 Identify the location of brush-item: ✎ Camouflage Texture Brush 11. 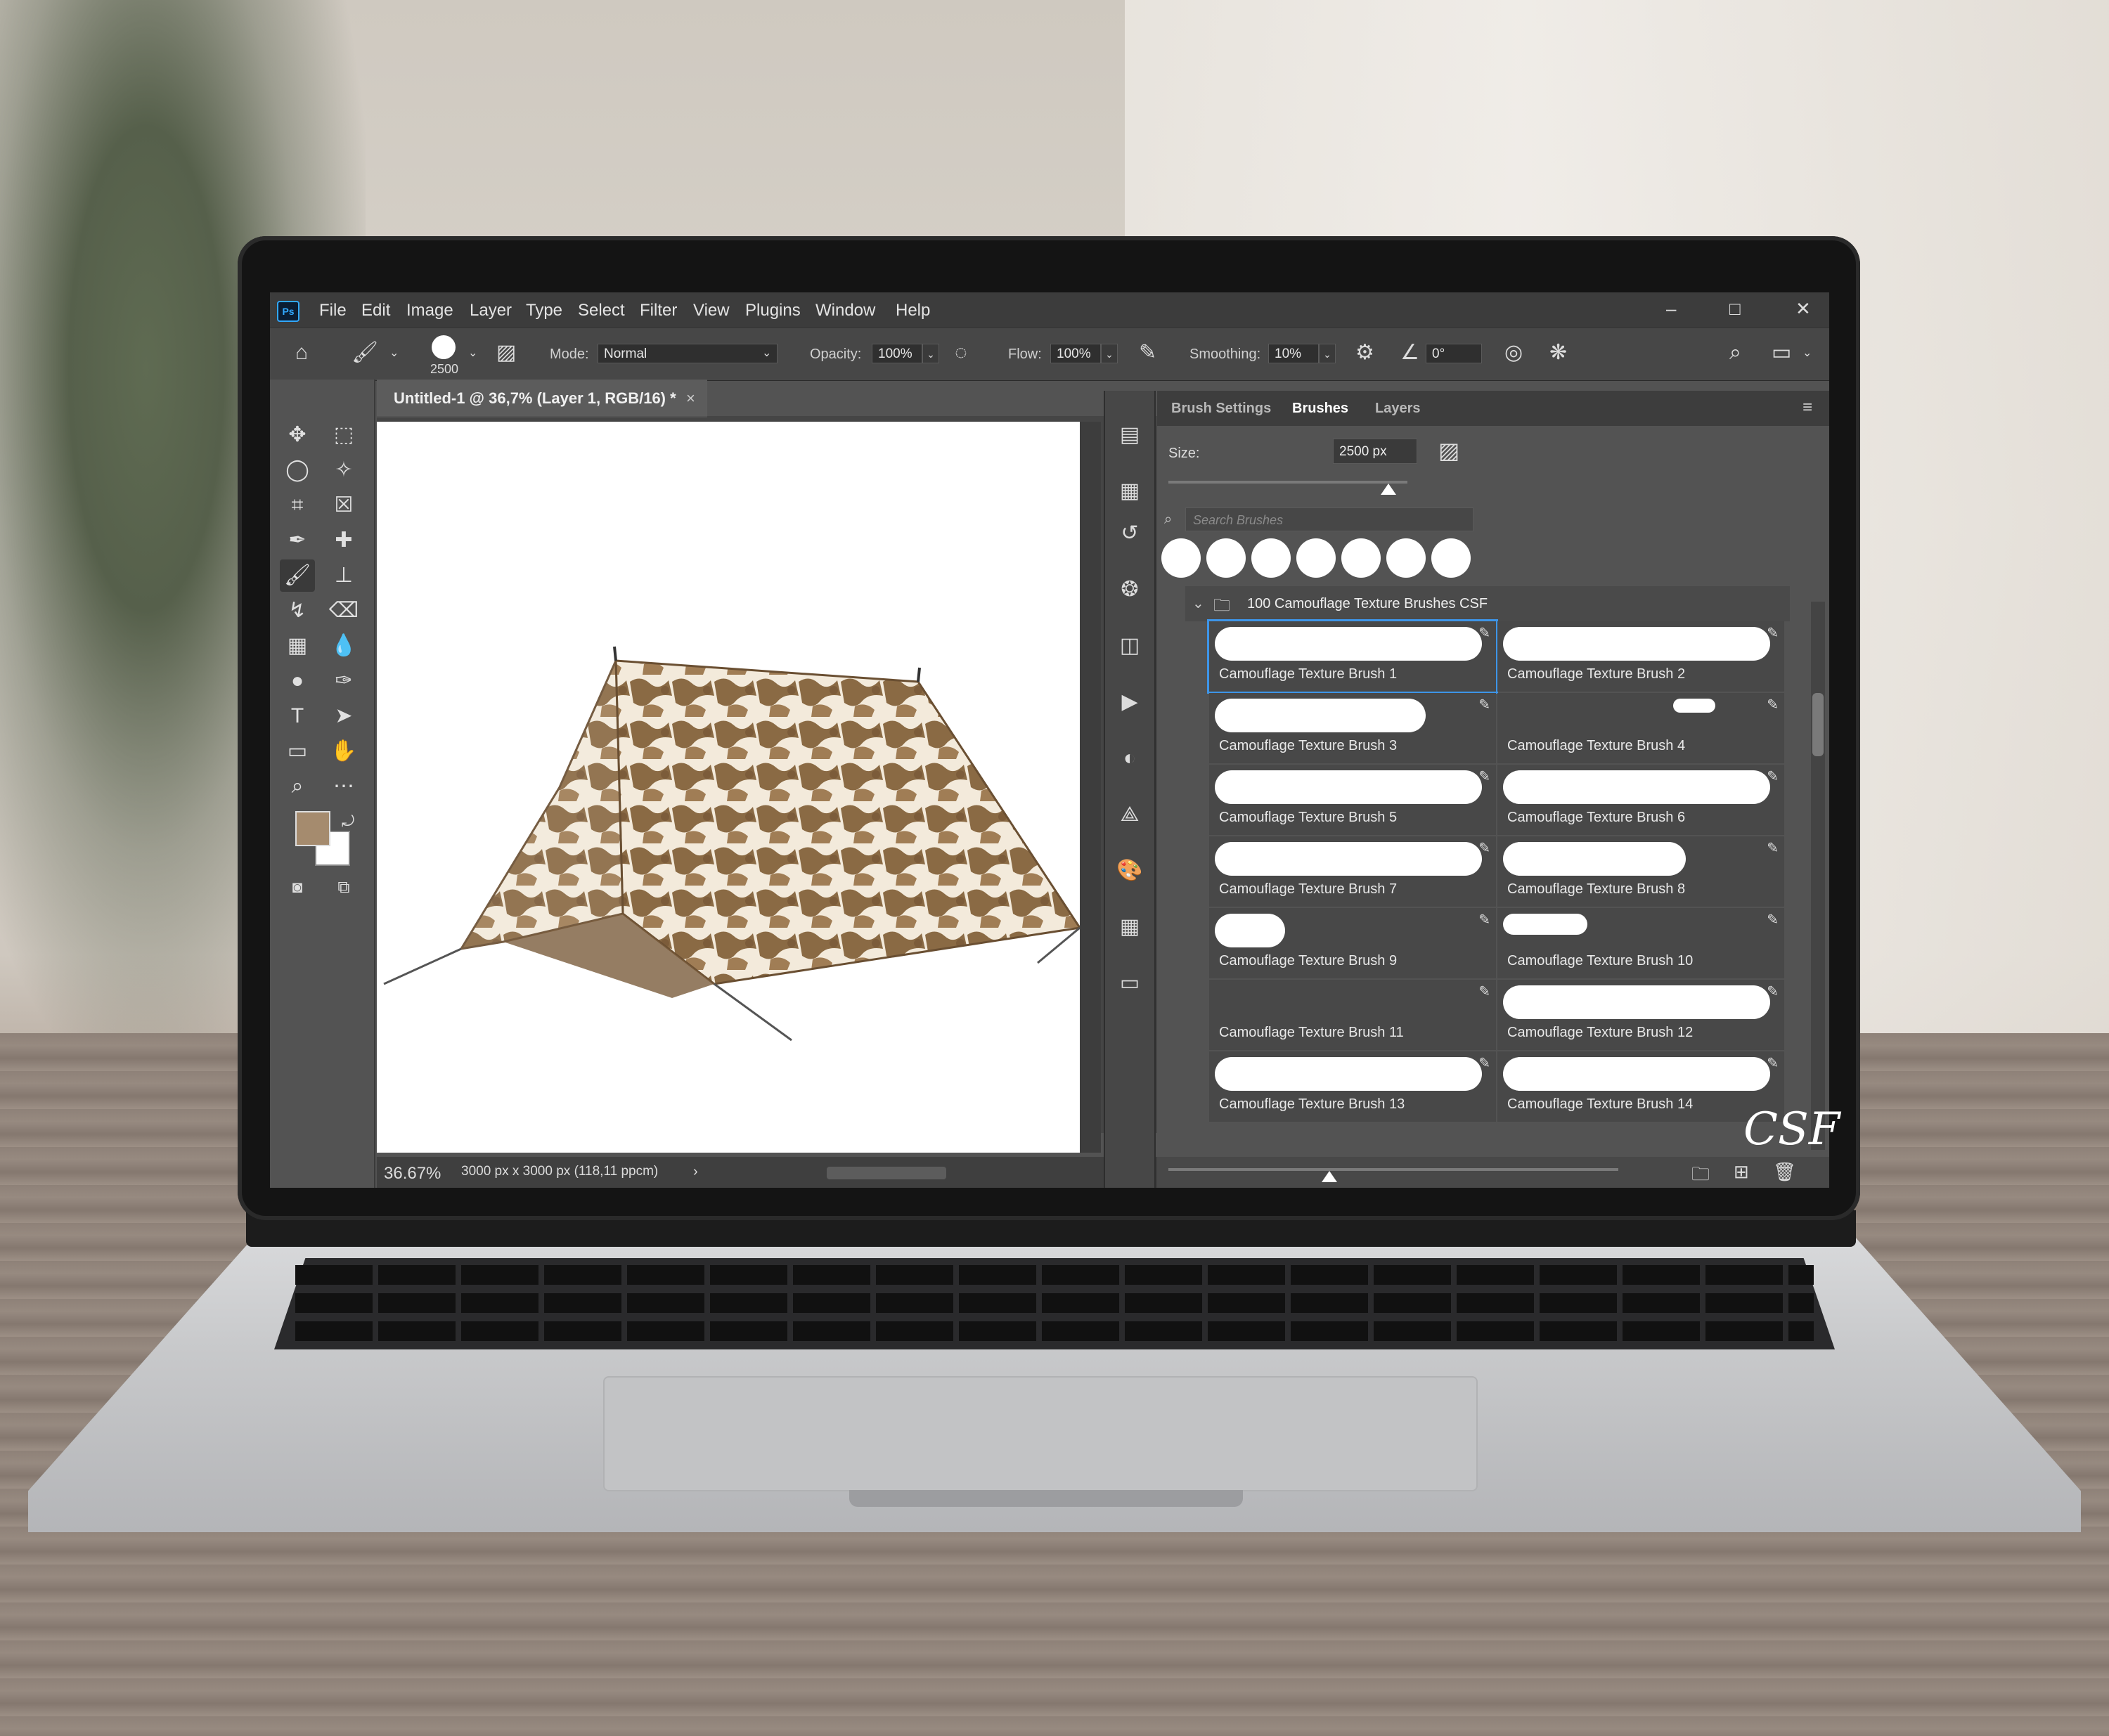
(1352, 1015).